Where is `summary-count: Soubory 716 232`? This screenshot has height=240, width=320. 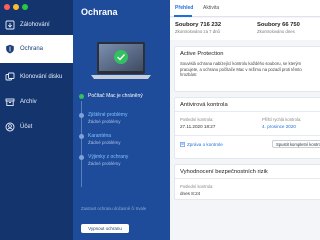
summary-count: Soubory 716 232 is located at coordinates (198, 25).